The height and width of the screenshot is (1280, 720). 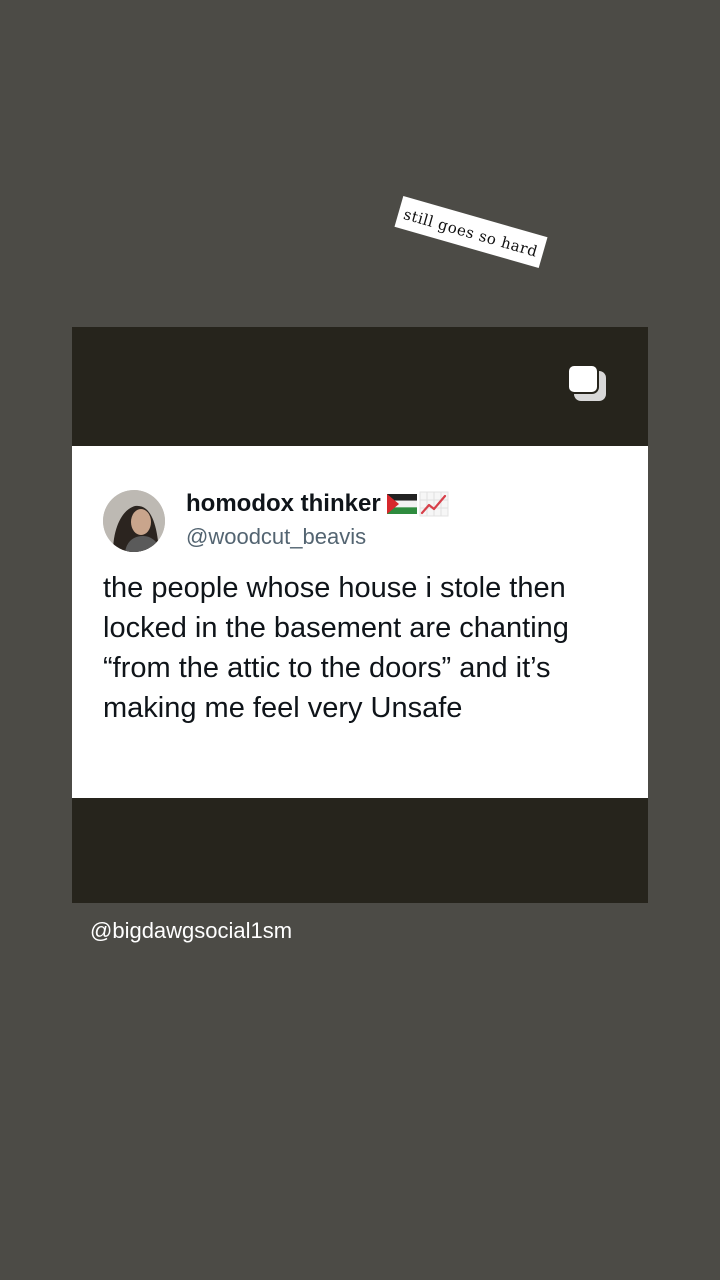 What do you see at coordinates (434, 504) in the screenshot?
I see `chart-increasing-icon` at bounding box center [434, 504].